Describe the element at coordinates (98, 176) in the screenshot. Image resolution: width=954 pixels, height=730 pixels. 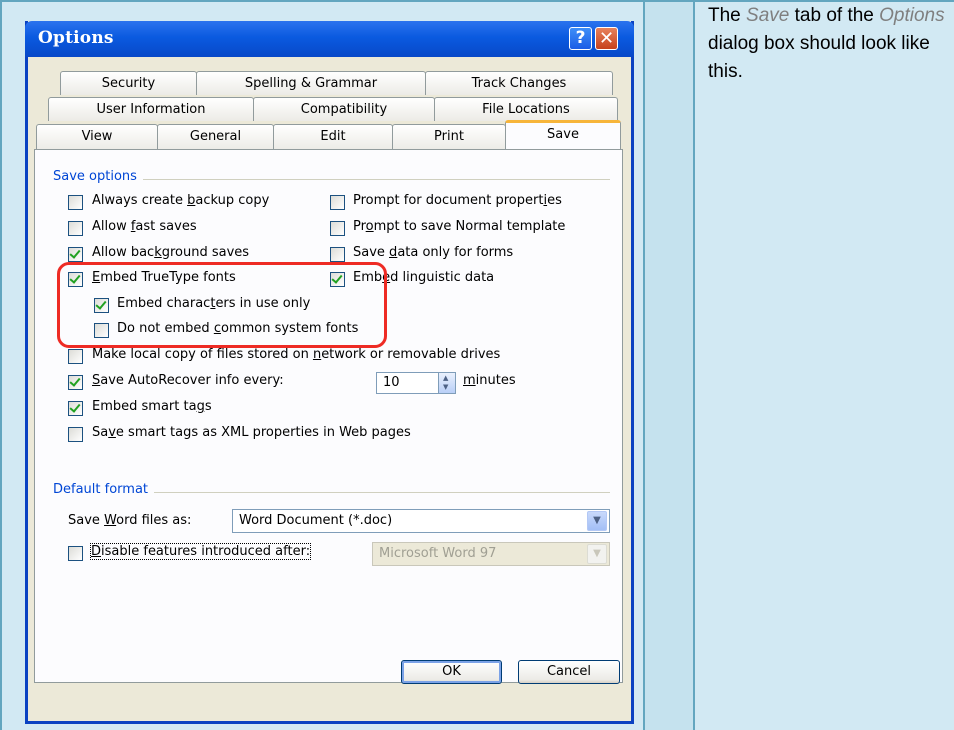
I see `save-options-label: Save options` at that location.